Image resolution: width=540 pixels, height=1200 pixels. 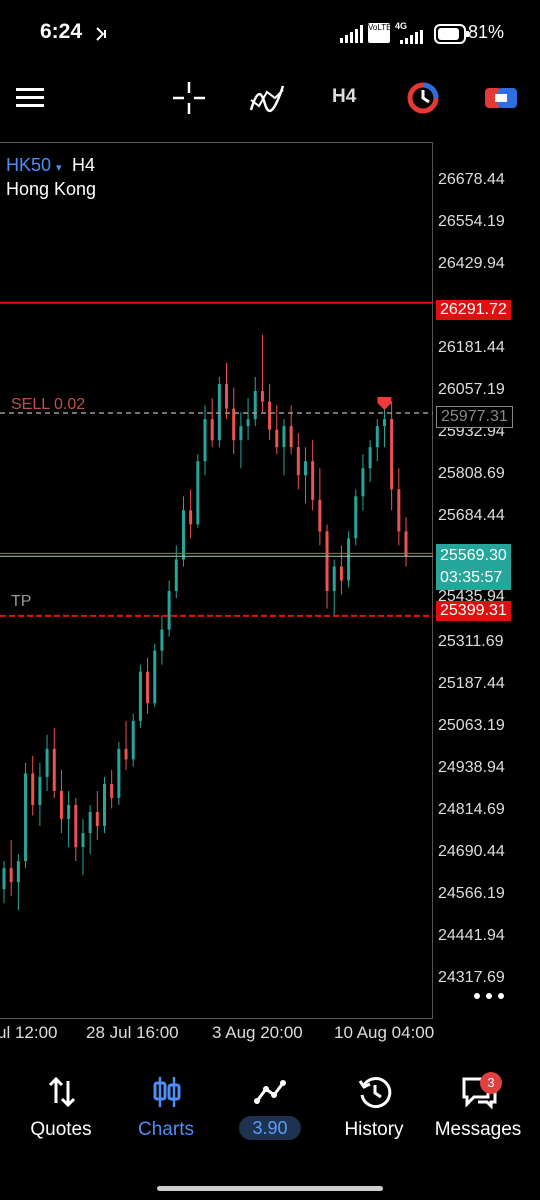 What do you see at coordinates (384, 1032) in the screenshot?
I see `x-tick: 10 Aug 04:00` at bounding box center [384, 1032].